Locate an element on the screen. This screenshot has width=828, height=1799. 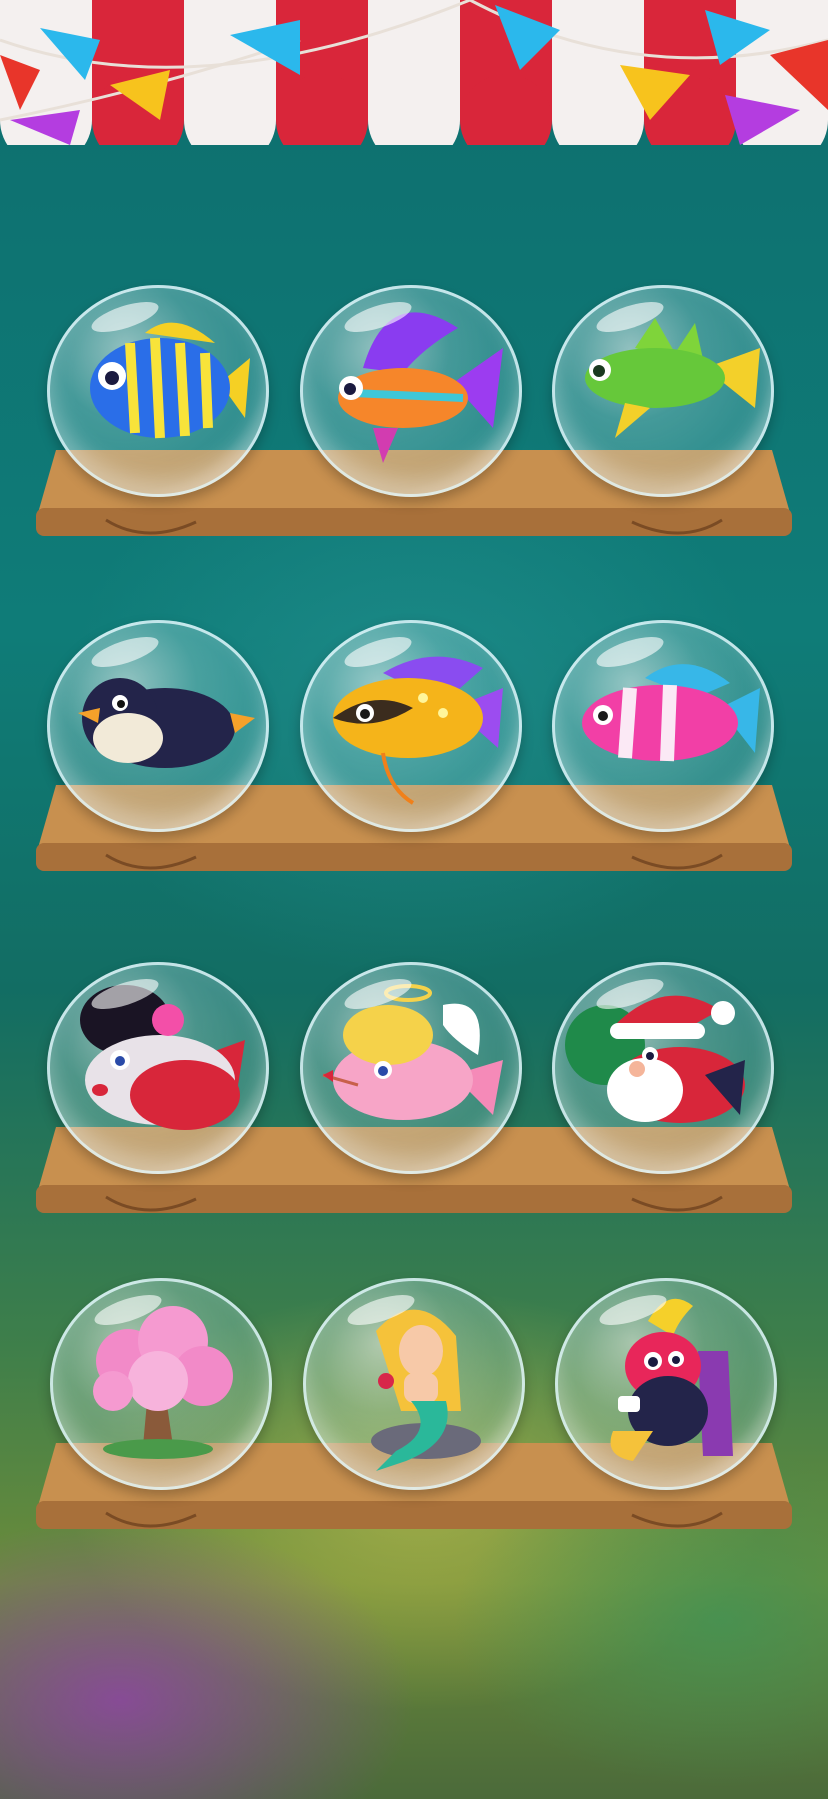
king-fish-on-throne-icon is located at coordinates (671, 1379).